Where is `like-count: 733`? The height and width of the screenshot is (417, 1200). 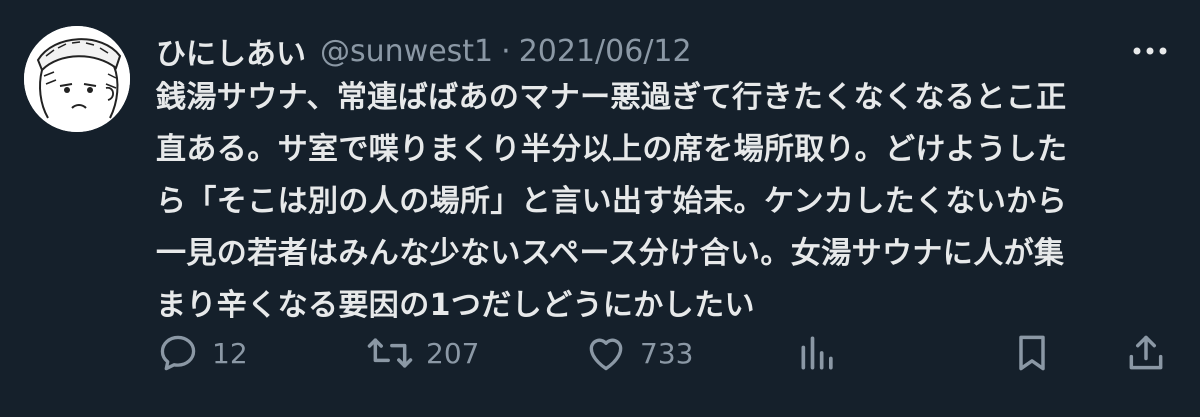 like-count: 733 is located at coordinates (667, 353).